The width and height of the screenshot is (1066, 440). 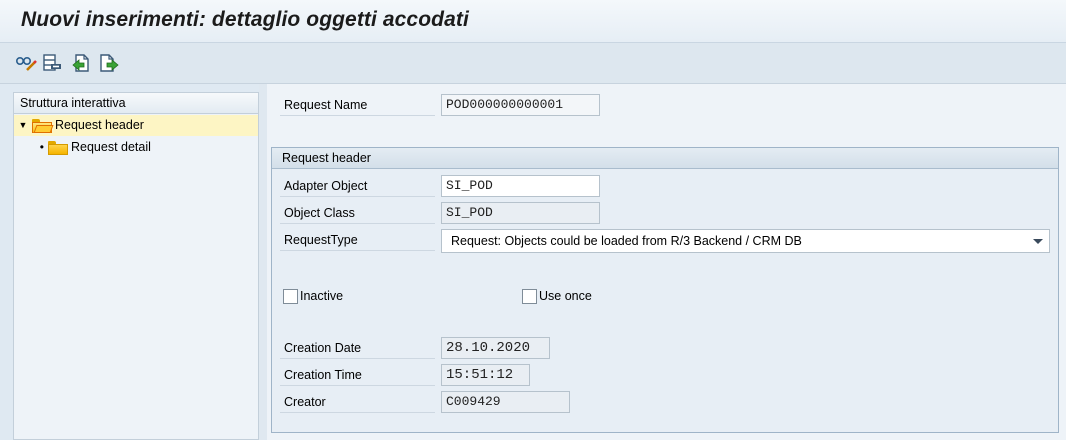 I want to click on previous-entry-button, so click(x=81, y=63).